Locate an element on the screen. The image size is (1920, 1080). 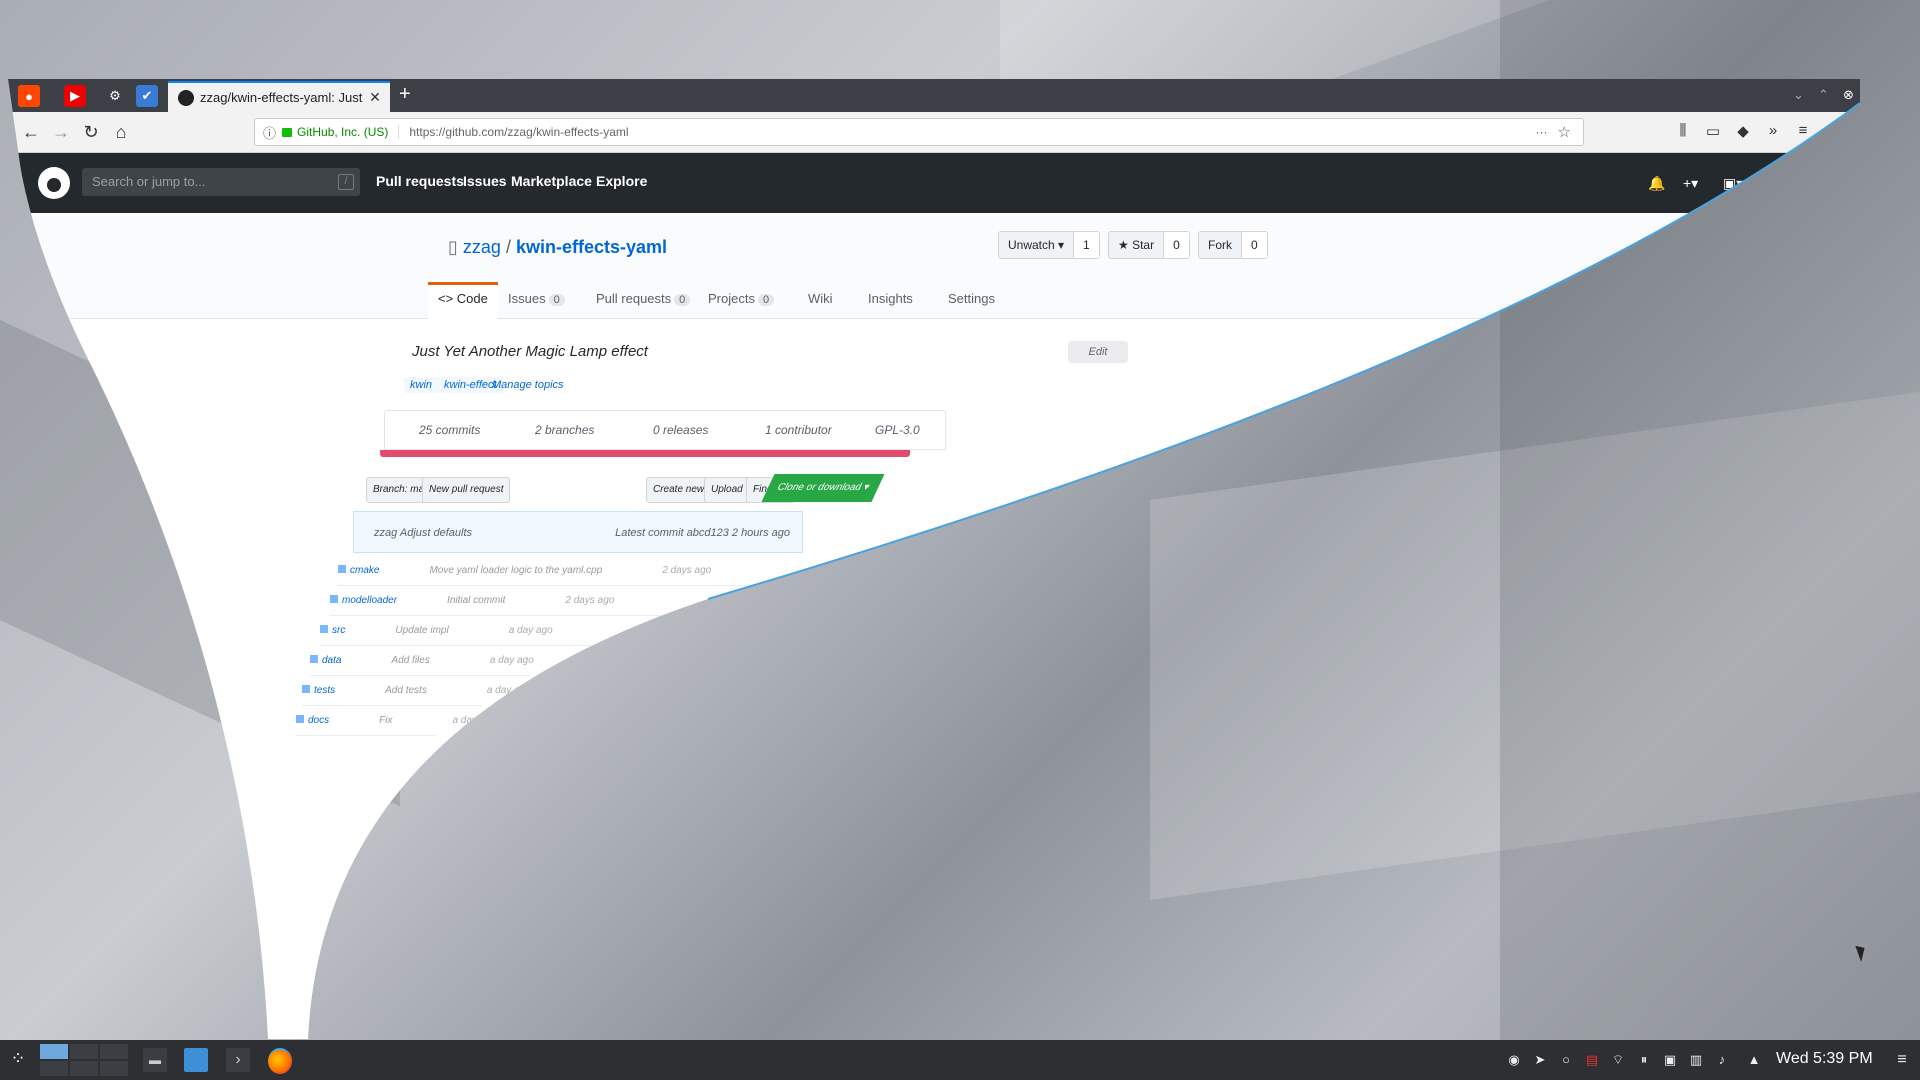
watch-count: 1 is located at coordinates (1086, 245).